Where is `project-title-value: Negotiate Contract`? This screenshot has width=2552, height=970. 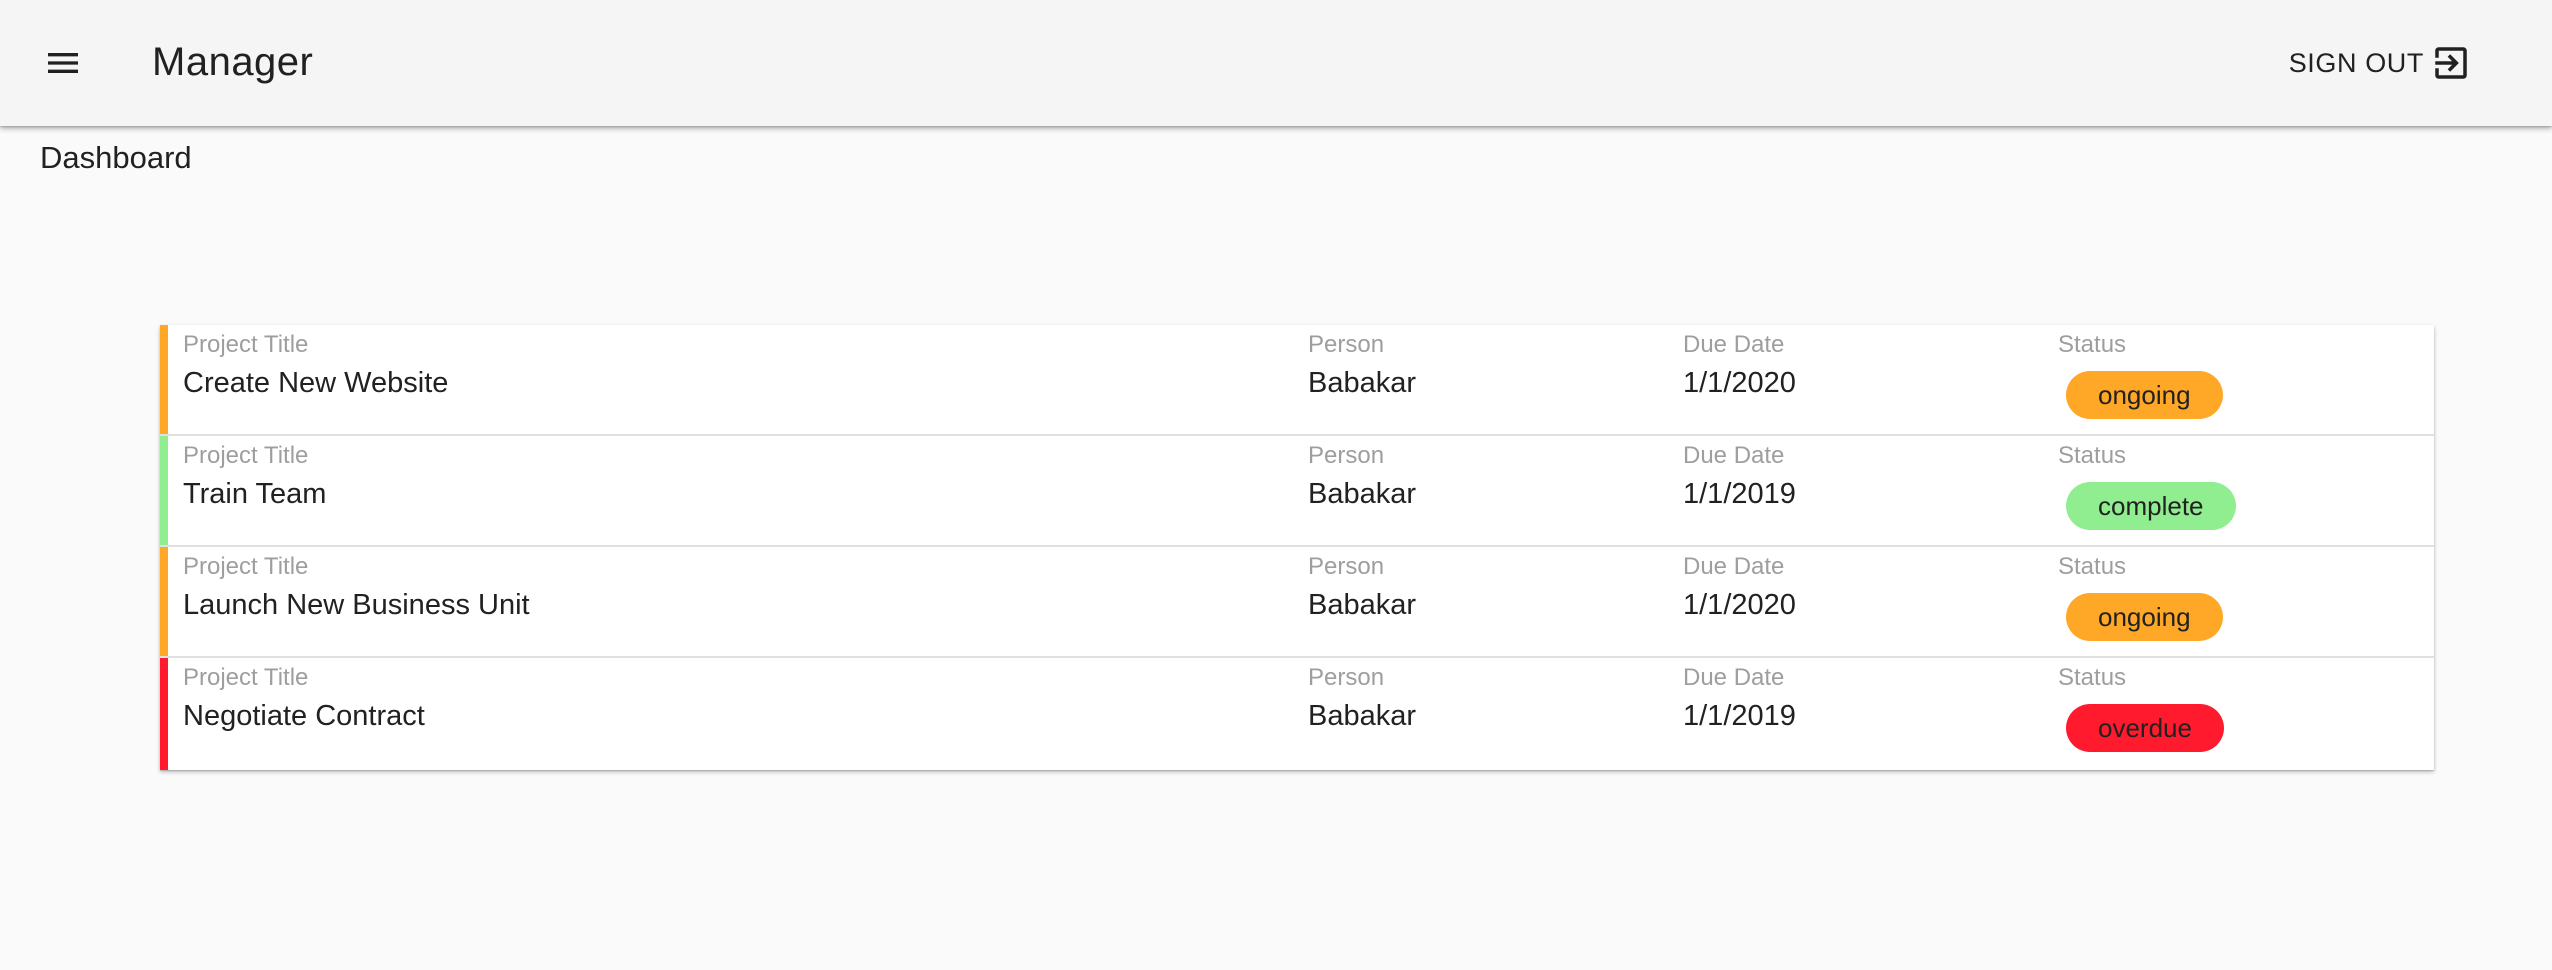 project-title-value: Negotiate Contract is located at coordinates (304, 716).